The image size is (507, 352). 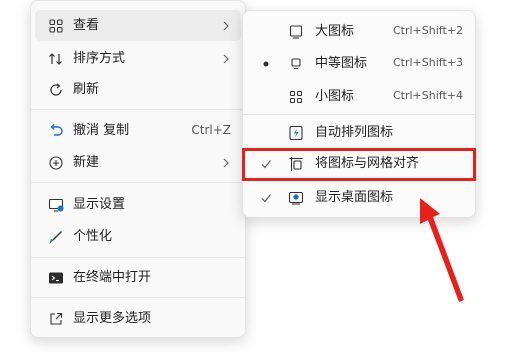 What do you see at coordinates (56, 205) in the screenshot?
I see `display-icon` at bounding box center [56, 205].